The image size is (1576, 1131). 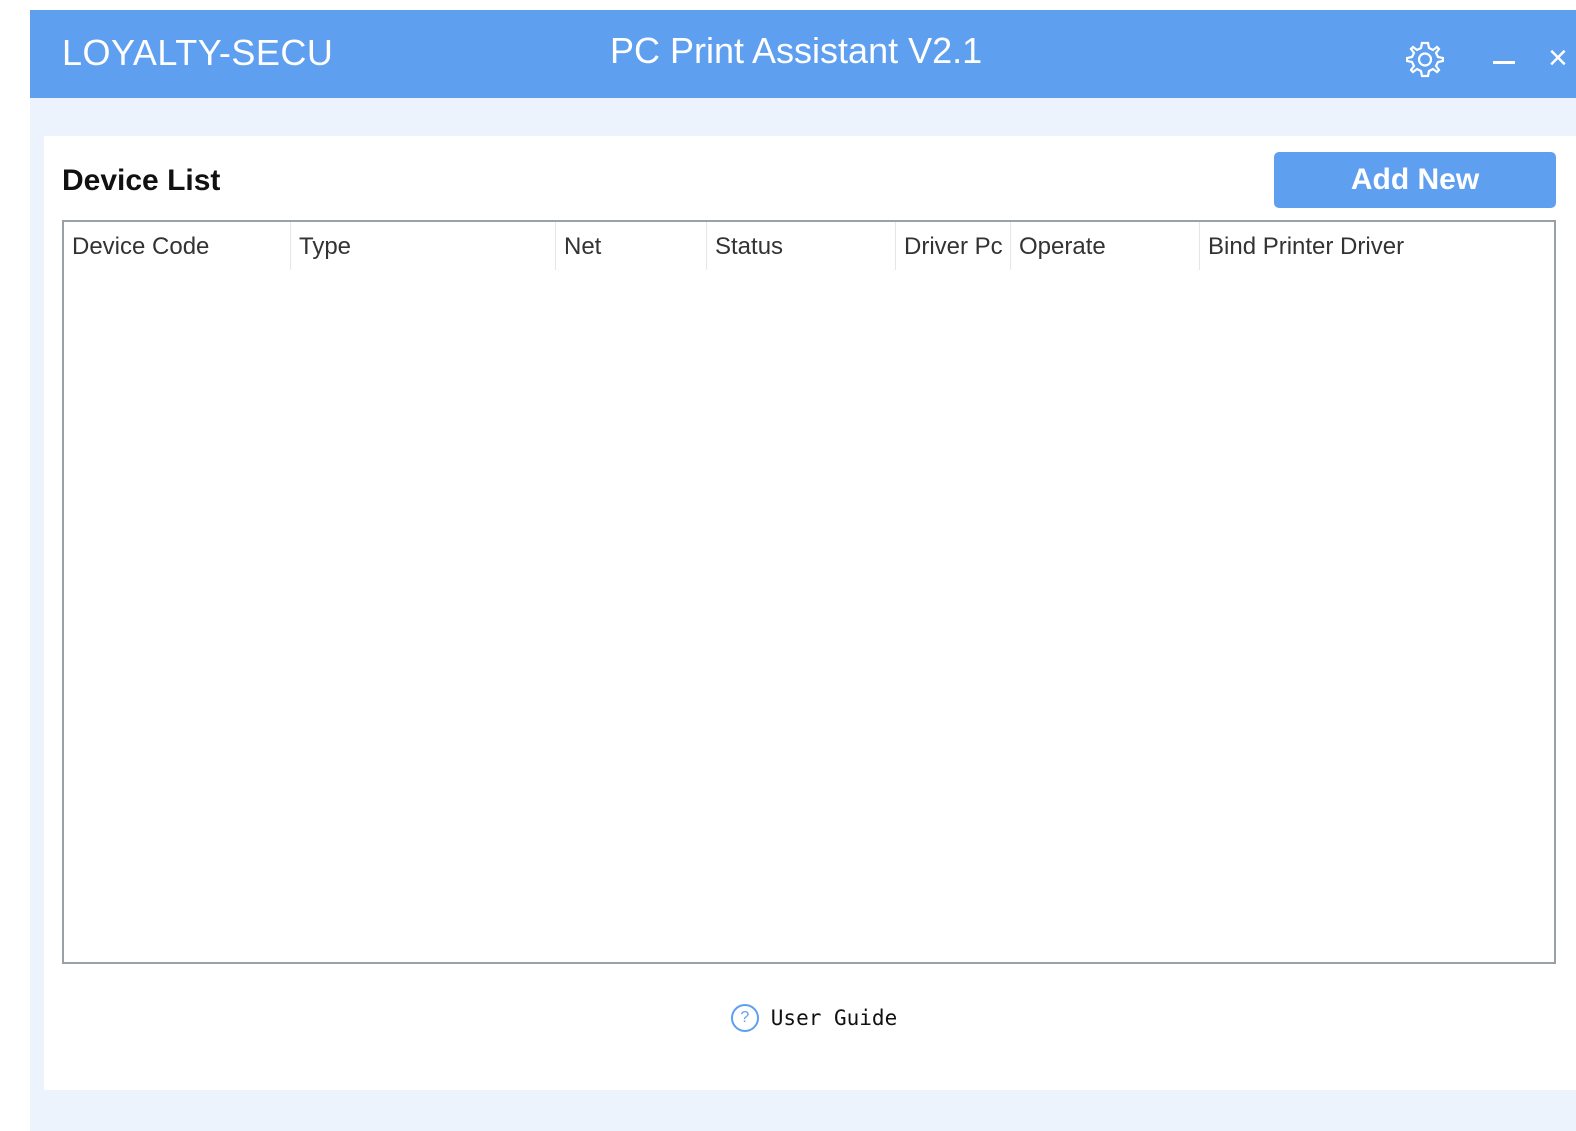 I want to click on brand-logo-text: LOYALTY-SECU, so click(x=198, y=52).